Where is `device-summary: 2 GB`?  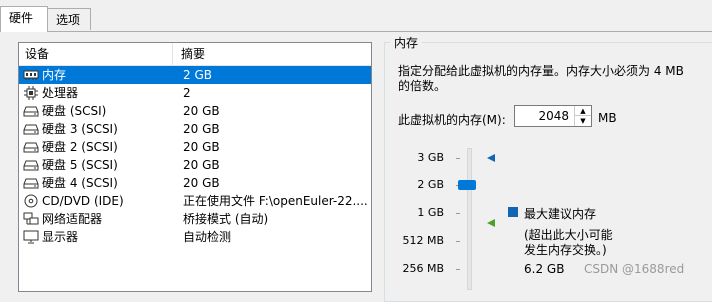 device-summary: 2 GB is located at coordinates (197, 75).